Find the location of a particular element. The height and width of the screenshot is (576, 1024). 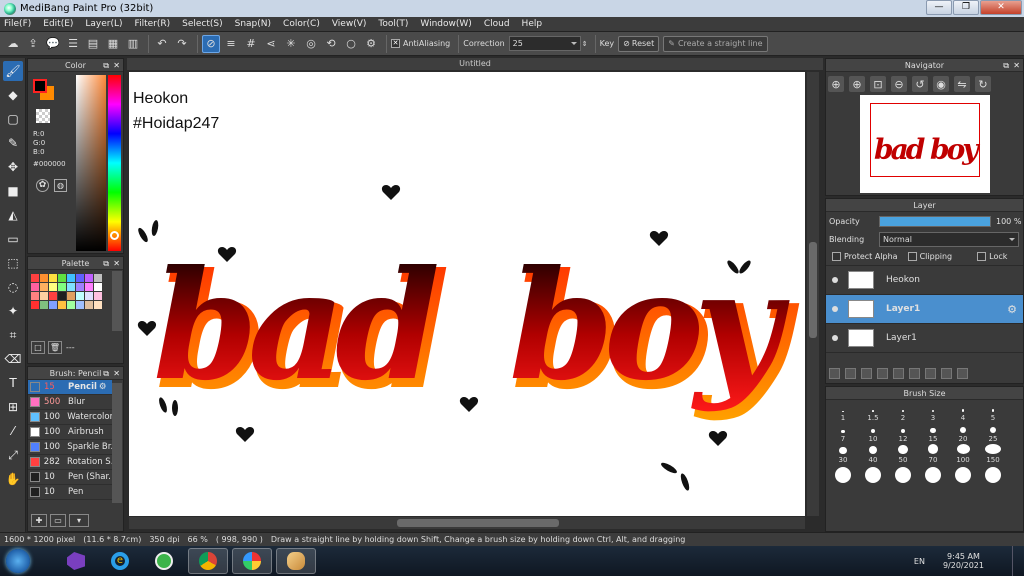

brush-list-item: 10 Pen is located at coordinates (70, 492).